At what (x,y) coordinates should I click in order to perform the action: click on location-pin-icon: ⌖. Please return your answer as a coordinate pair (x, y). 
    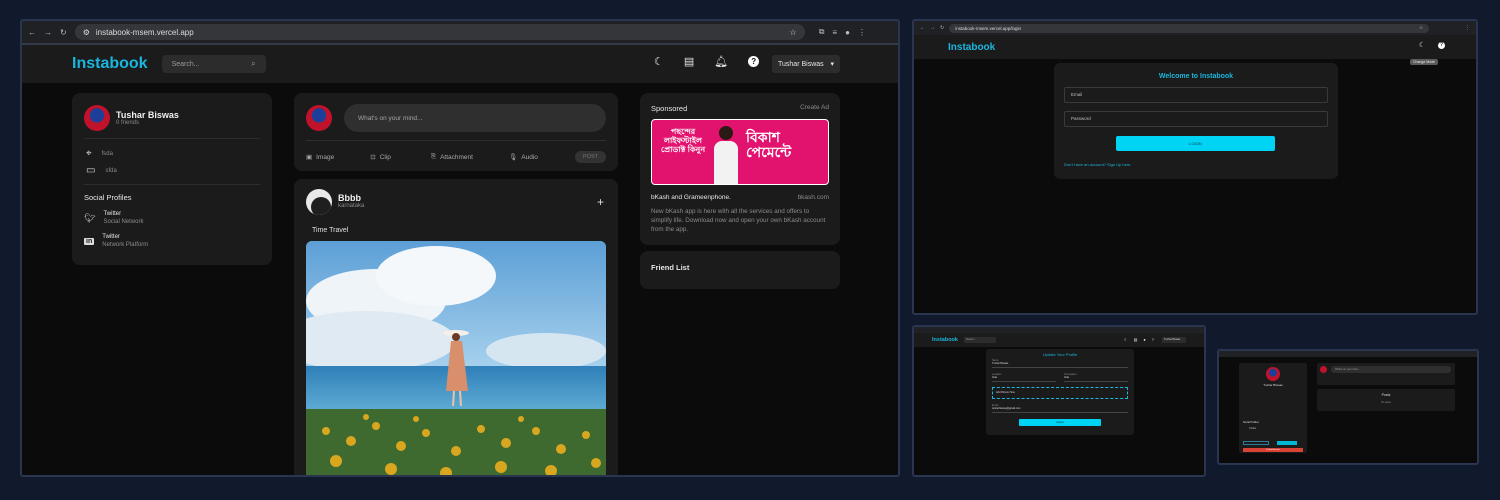
    Looking at the image, I should click on (89, 153).